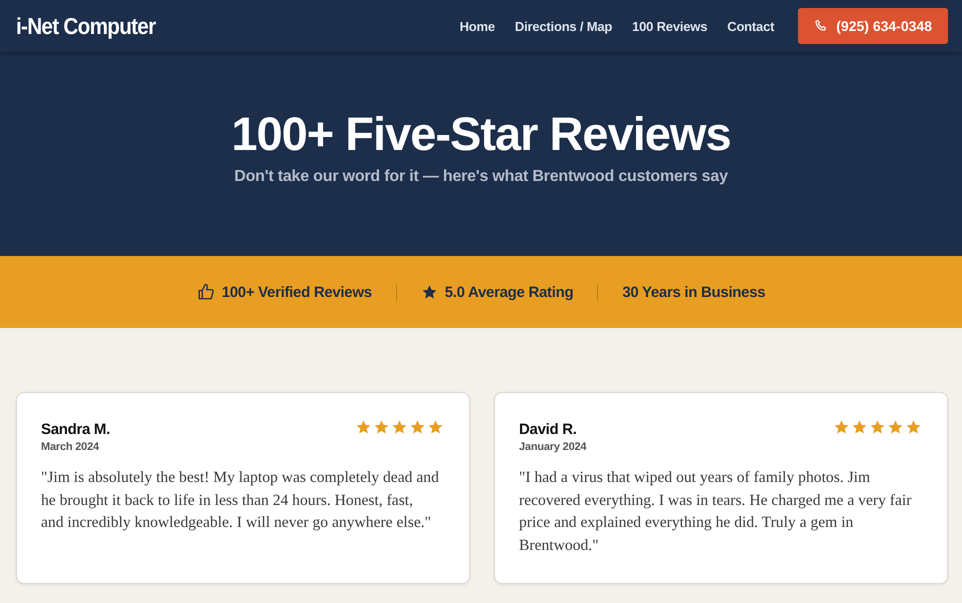 The width and height of the screenshot is (962, 603). What do you see at coordinates (240, 500) in the screenshot?
I see `review-text: "Jim is absolutely the best! My laptop was completely dead and he brought it back to life in less than 24 hours. Honest, fast, and incredibly knowledgeable. I will never go anywhere else."` at bounding box center [240, 500].